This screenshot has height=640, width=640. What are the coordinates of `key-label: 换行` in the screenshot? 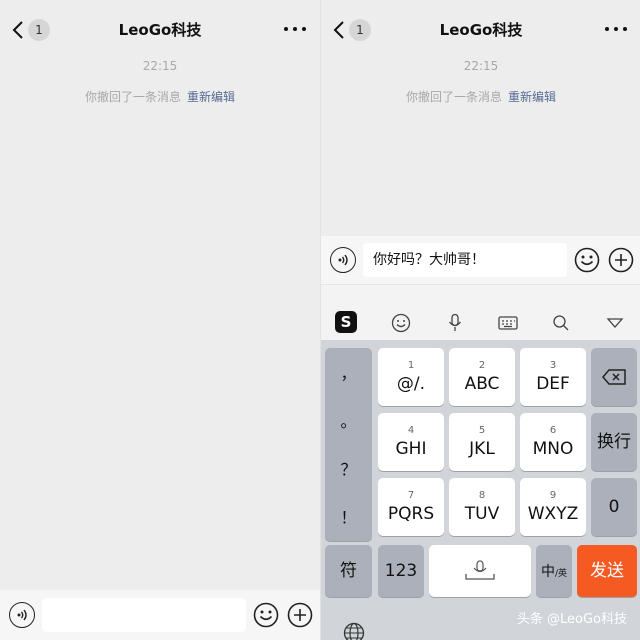 It's located at (614, 442).